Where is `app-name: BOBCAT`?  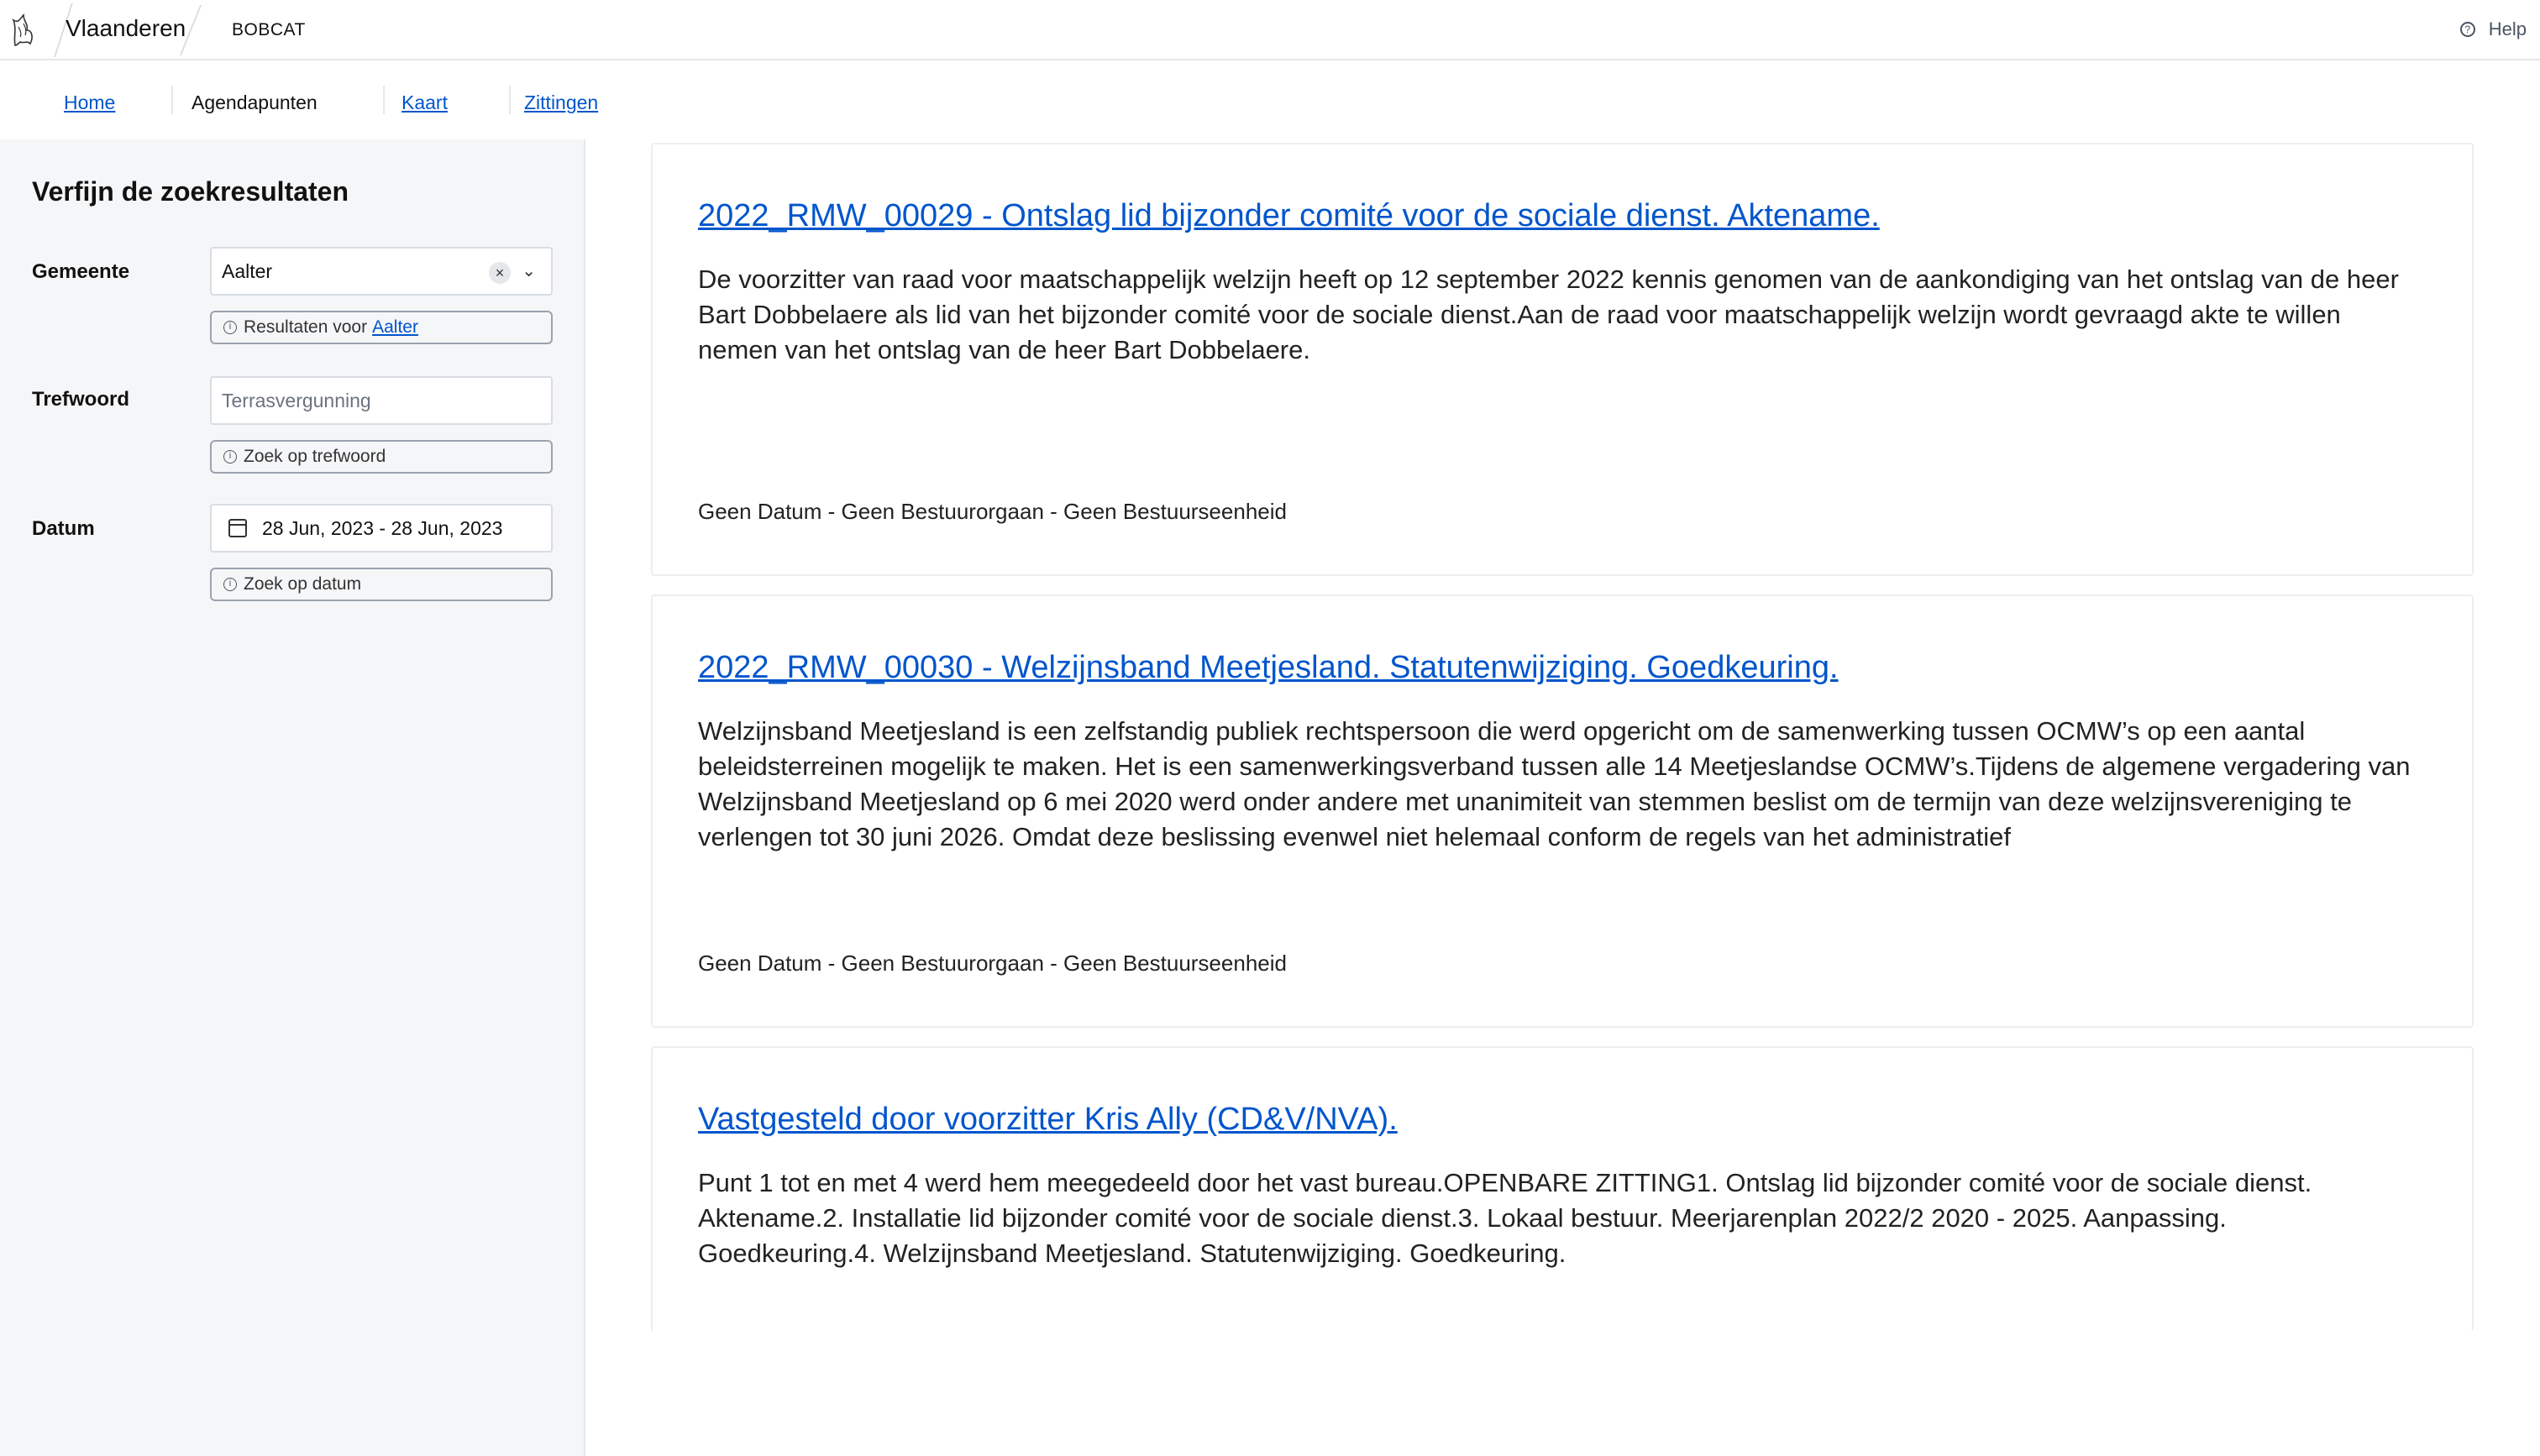 app-name: BOBCAT is located at coordinates (269, 30).